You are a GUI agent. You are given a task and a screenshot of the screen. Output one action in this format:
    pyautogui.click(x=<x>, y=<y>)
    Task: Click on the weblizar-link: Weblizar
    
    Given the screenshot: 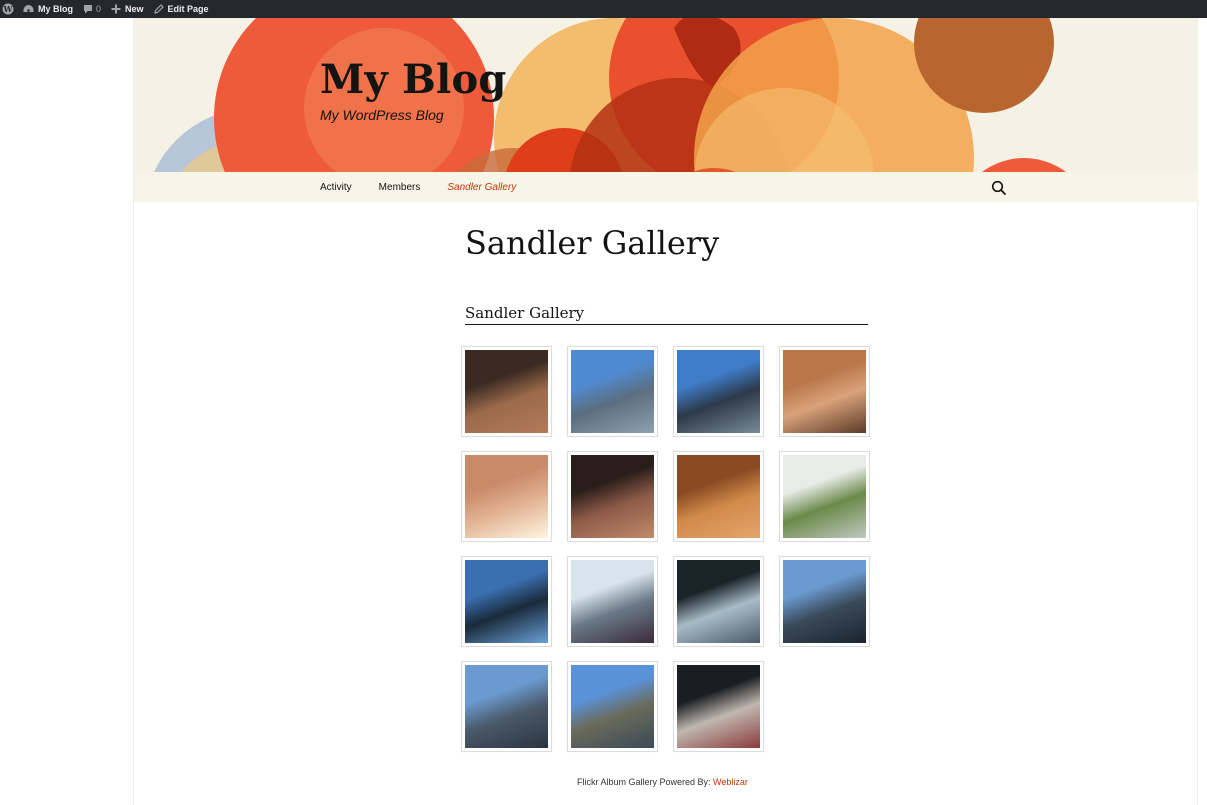 What is the action you would take?
    pyautogui.click(x=730, y=782)
    